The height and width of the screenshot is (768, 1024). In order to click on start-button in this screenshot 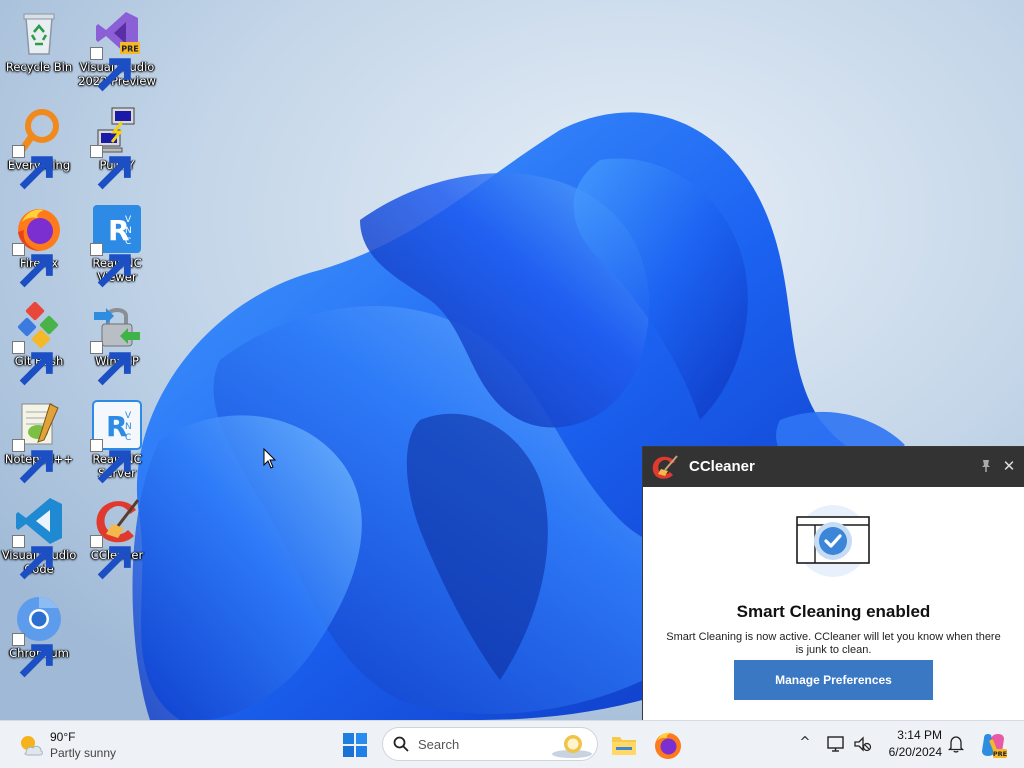, I will do `click(355, 745)`.